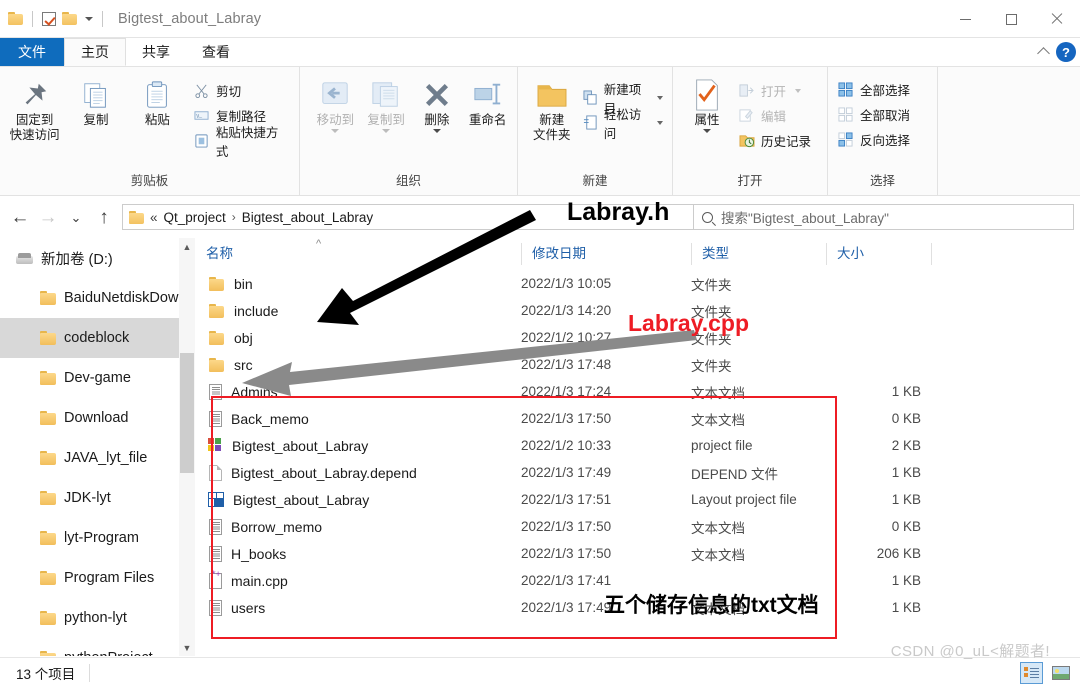 The image size is (1080, 687). What do you see at coordinates (358, 553) in the screenshot?
I see `file-name-cell: H_books` at bounding box center [358, 553].